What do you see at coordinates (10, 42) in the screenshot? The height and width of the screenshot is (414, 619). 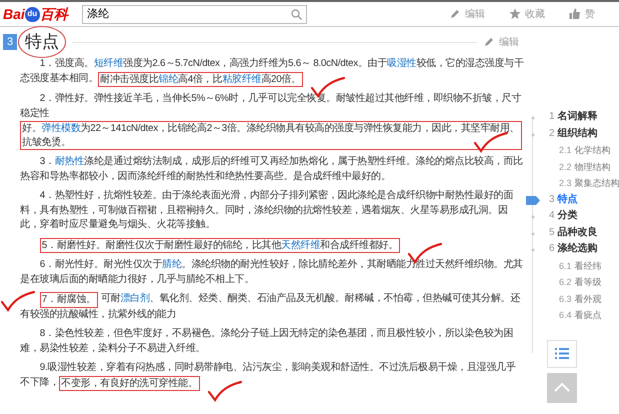 I see `section-number: 3` at bounding box center [10, 42].